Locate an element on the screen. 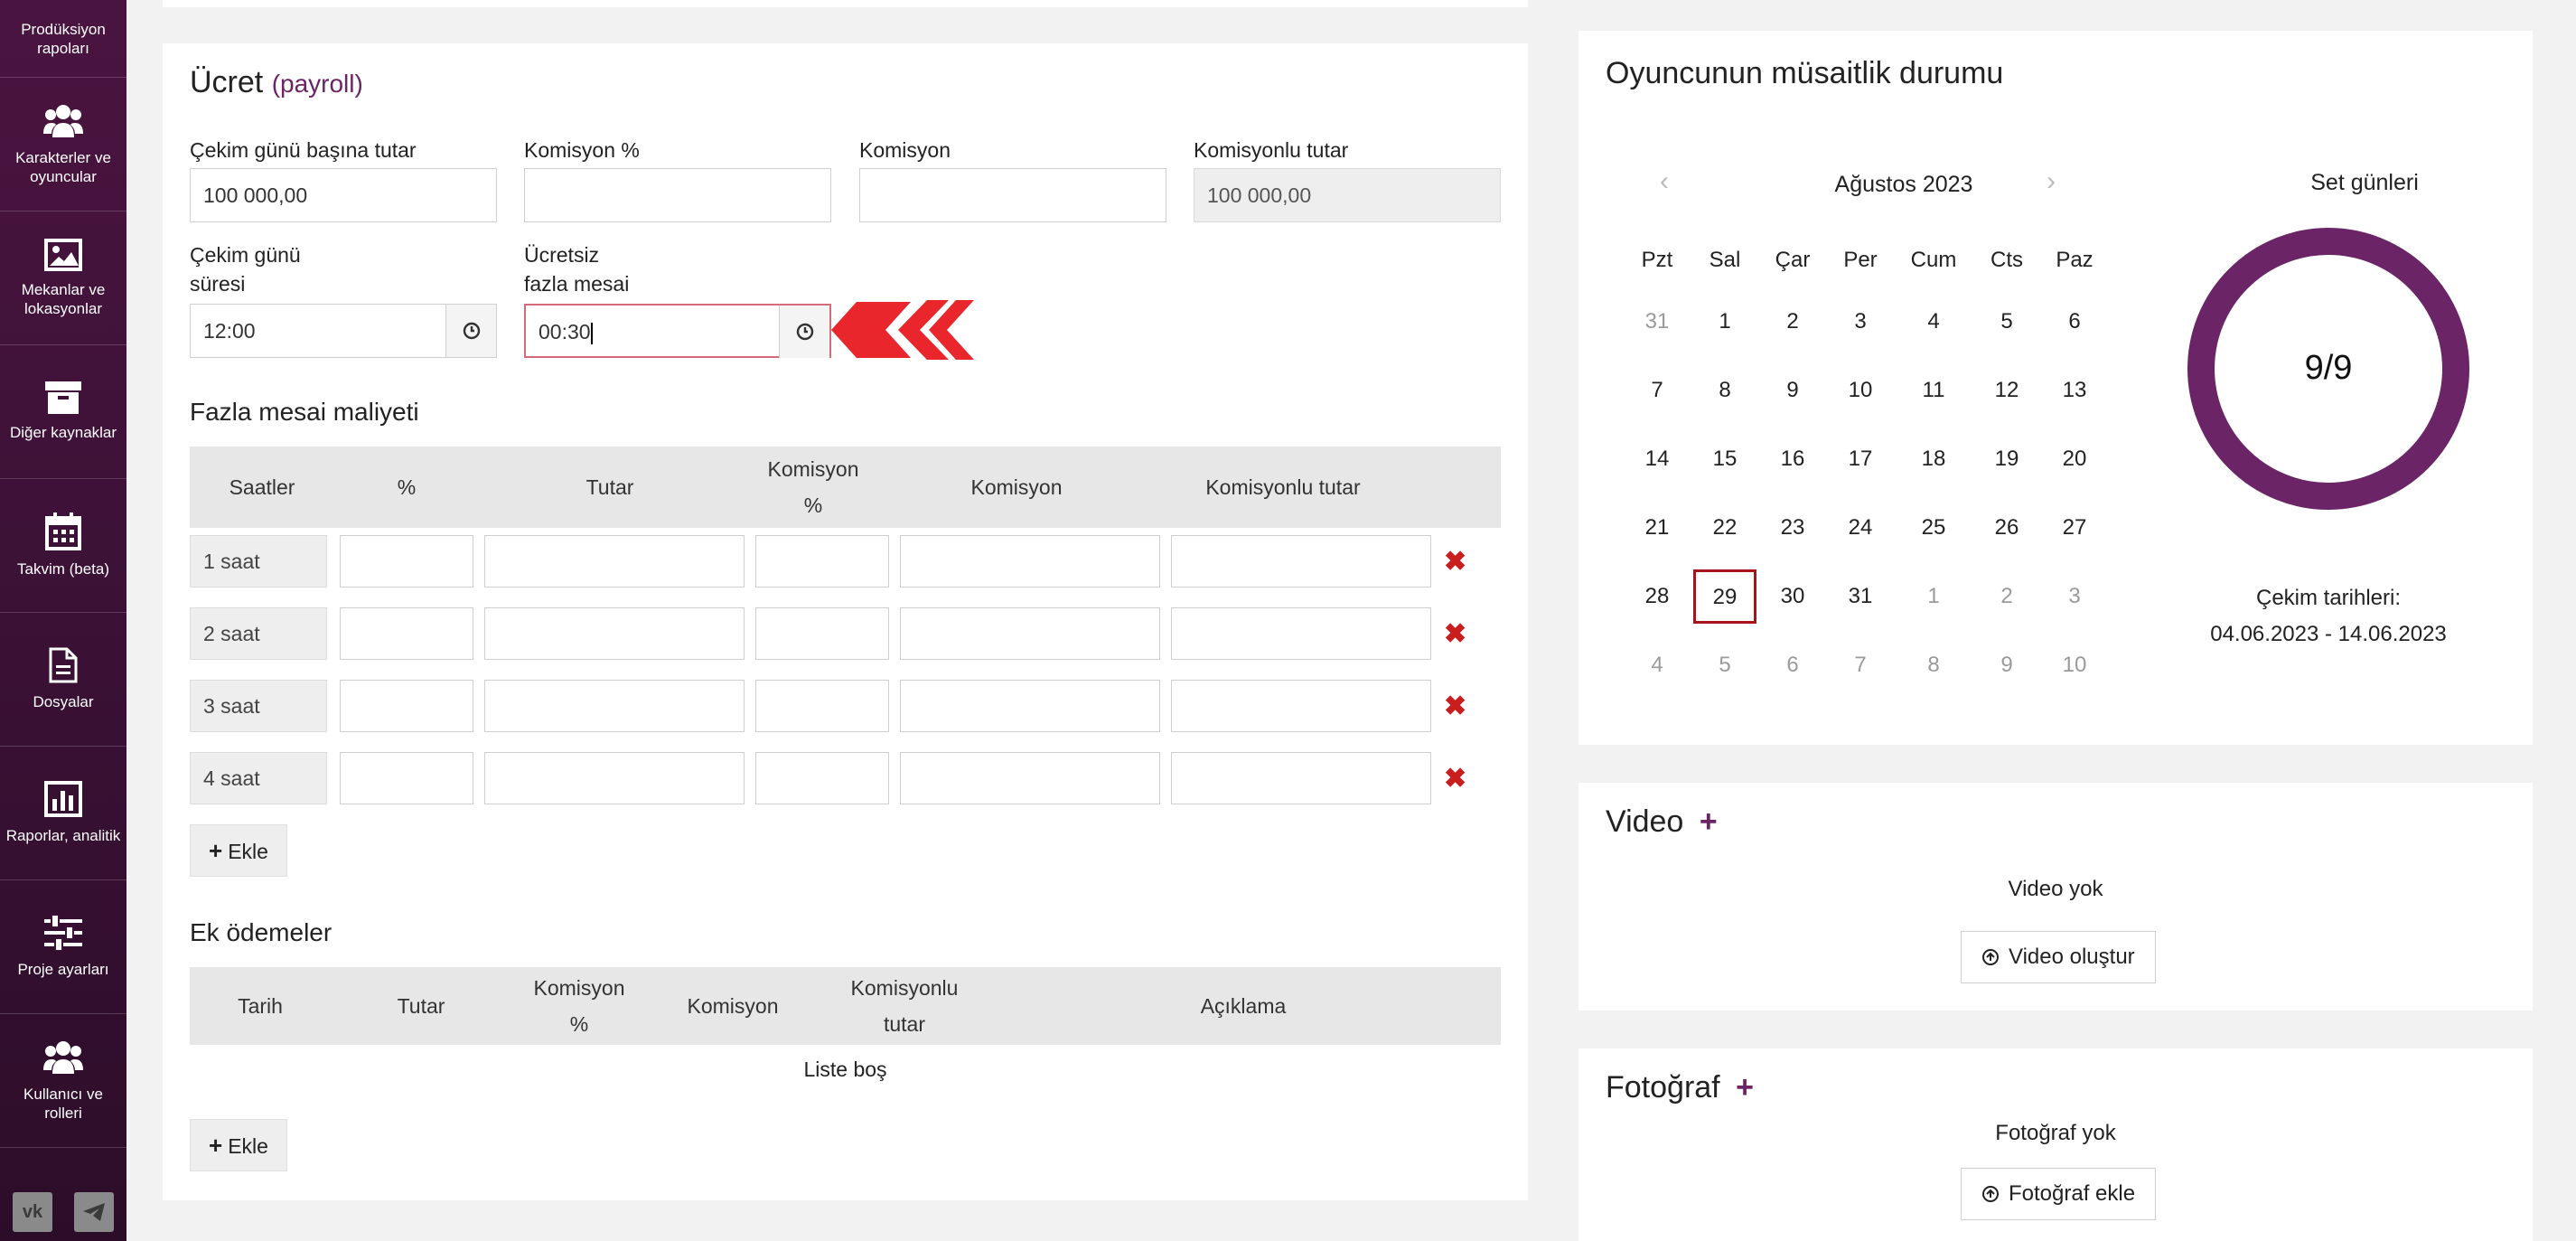  sidebar-item-other-resources: Diğer kaynaklar is located at coordinates (63, 412).